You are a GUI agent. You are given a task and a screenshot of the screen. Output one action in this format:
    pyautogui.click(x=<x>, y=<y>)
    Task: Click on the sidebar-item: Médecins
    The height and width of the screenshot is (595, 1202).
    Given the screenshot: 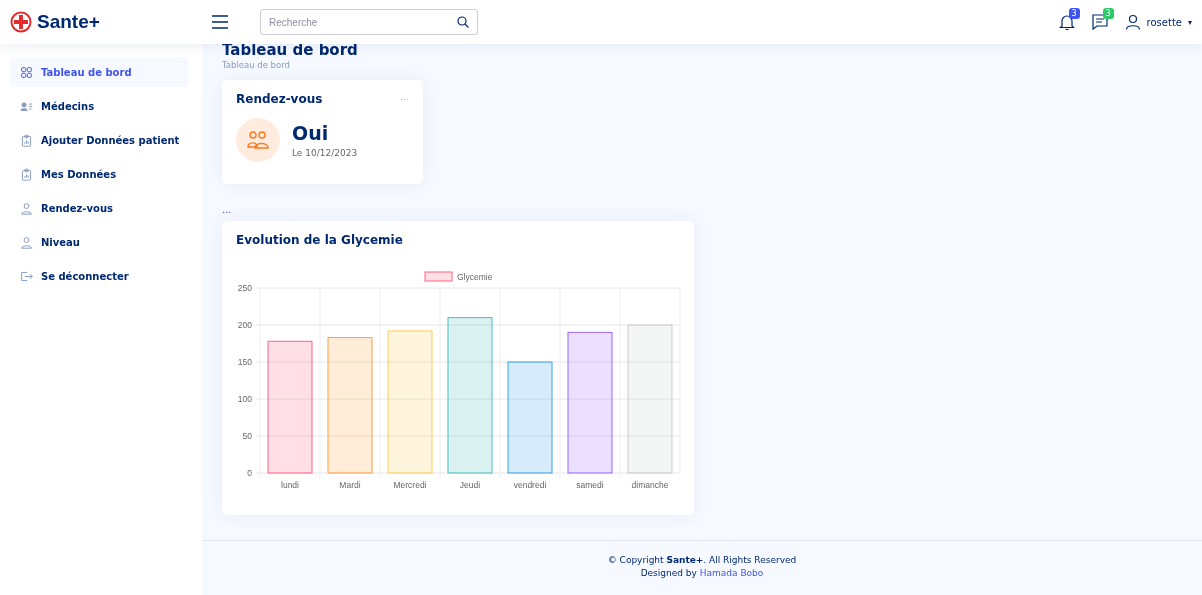 What is the action you would take?
    pyautogui.click(x=99, y=106)
    